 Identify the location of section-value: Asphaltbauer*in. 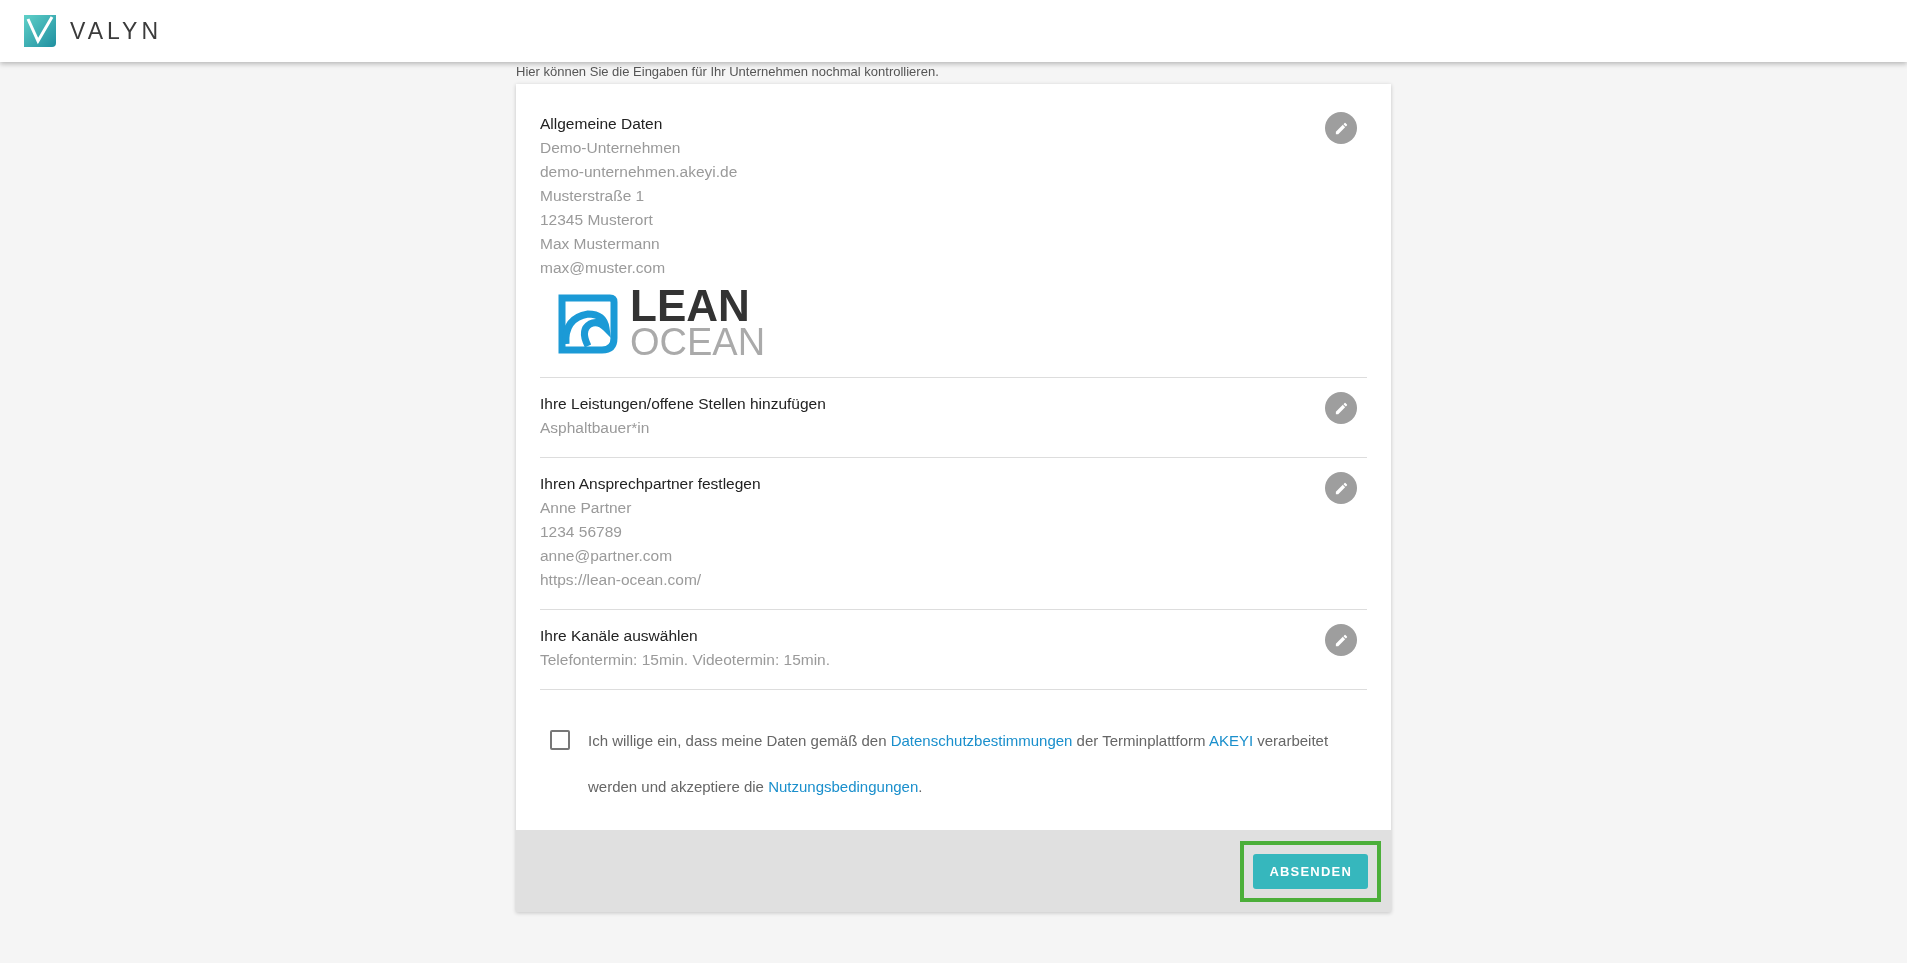
(595, 428).